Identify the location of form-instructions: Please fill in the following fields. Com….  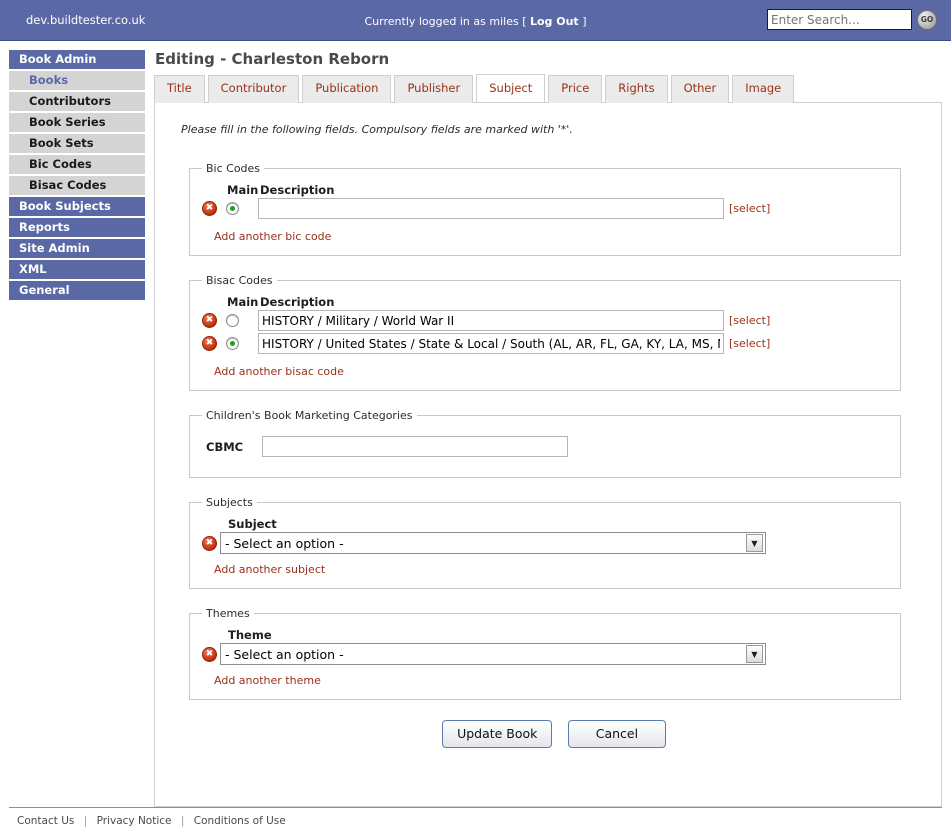
(377, 129).